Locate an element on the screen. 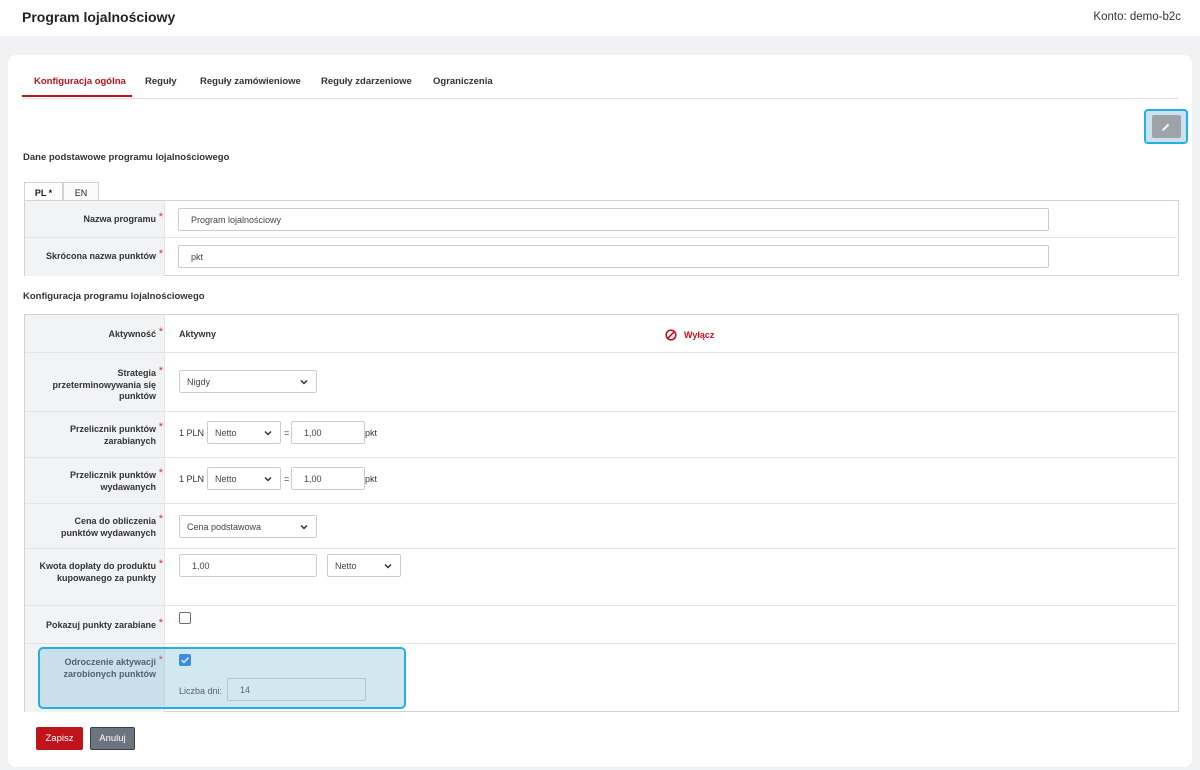 The image size is (1200, 770). disable-label: Wyłącz is located at coordinates (699, 335).